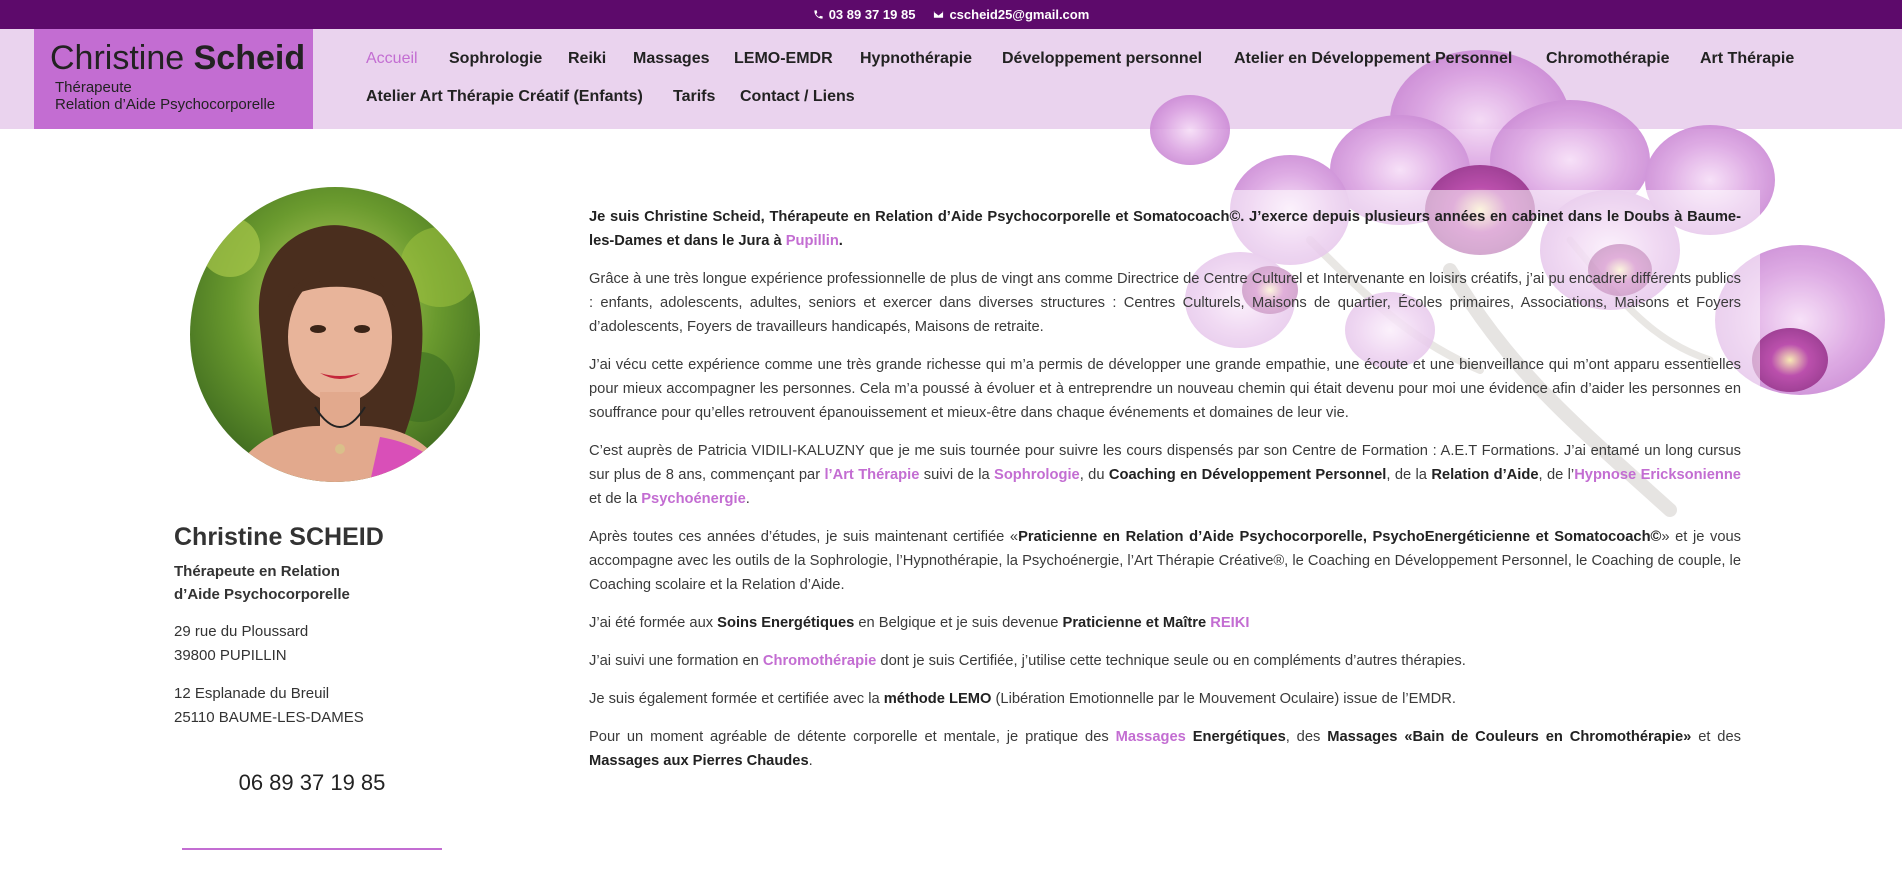 This screenshot has height=881, width=1902. I want to click on text-run: en Belgique et je suis devenue, so click(958, 623).